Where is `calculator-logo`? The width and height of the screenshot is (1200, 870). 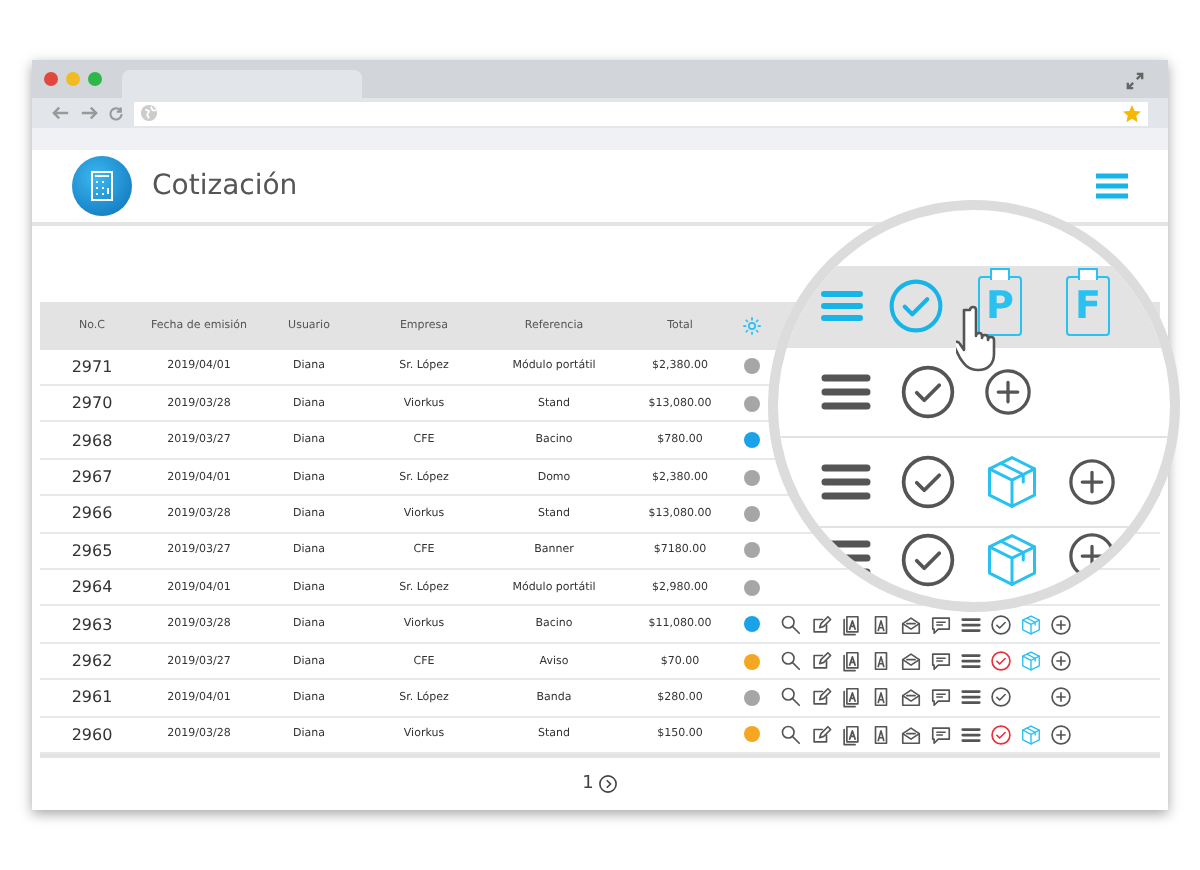
calculator-logo is located at coordinates (102, 185).